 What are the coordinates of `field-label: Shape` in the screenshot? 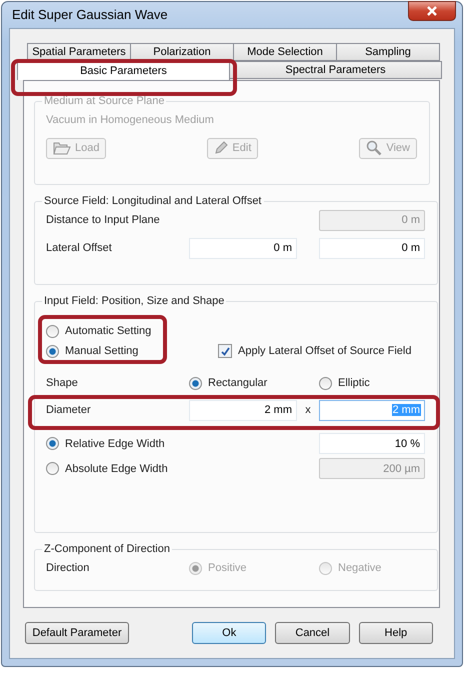 It's located at (62, 383).